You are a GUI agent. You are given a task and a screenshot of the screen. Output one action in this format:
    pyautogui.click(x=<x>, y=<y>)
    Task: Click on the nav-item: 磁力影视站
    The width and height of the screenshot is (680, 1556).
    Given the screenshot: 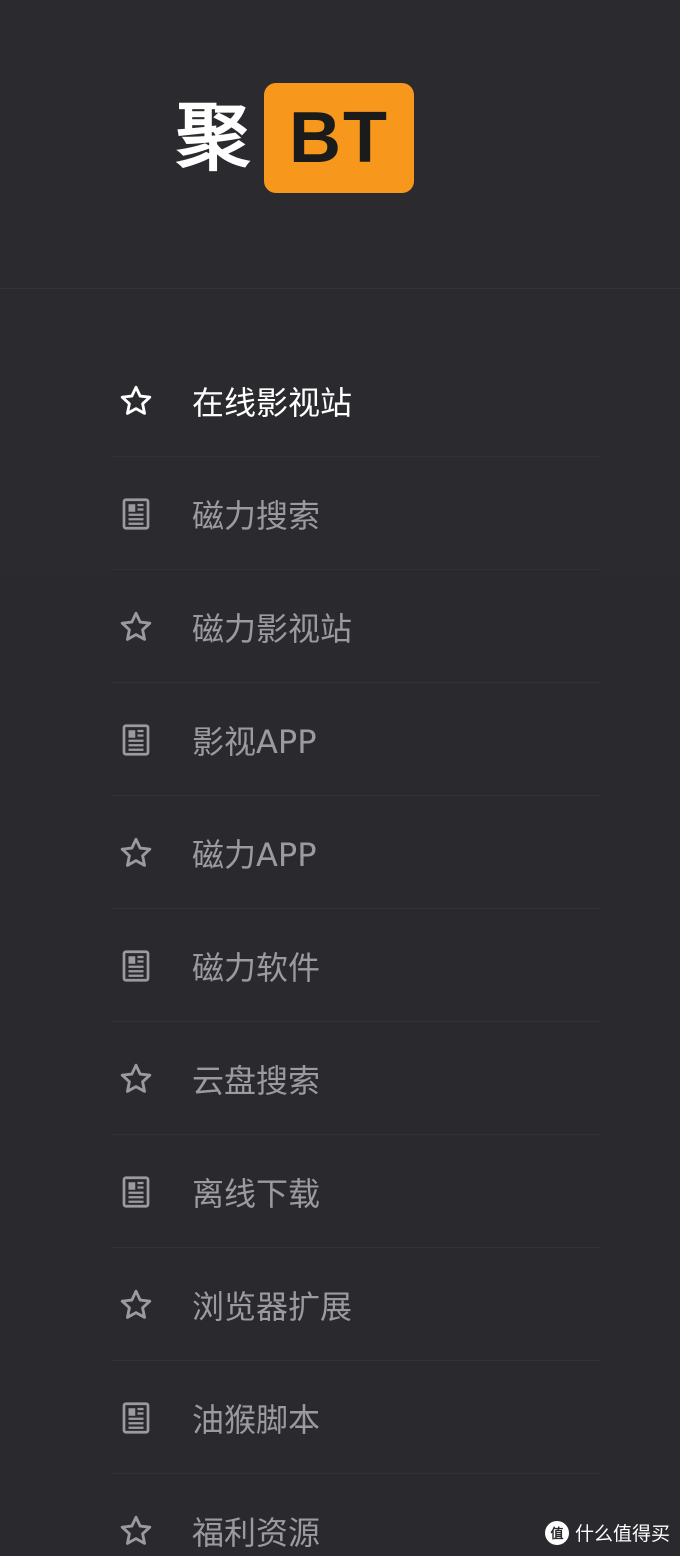 What is the action you would take?
    pyautogui.click(x=340, y=626)
    